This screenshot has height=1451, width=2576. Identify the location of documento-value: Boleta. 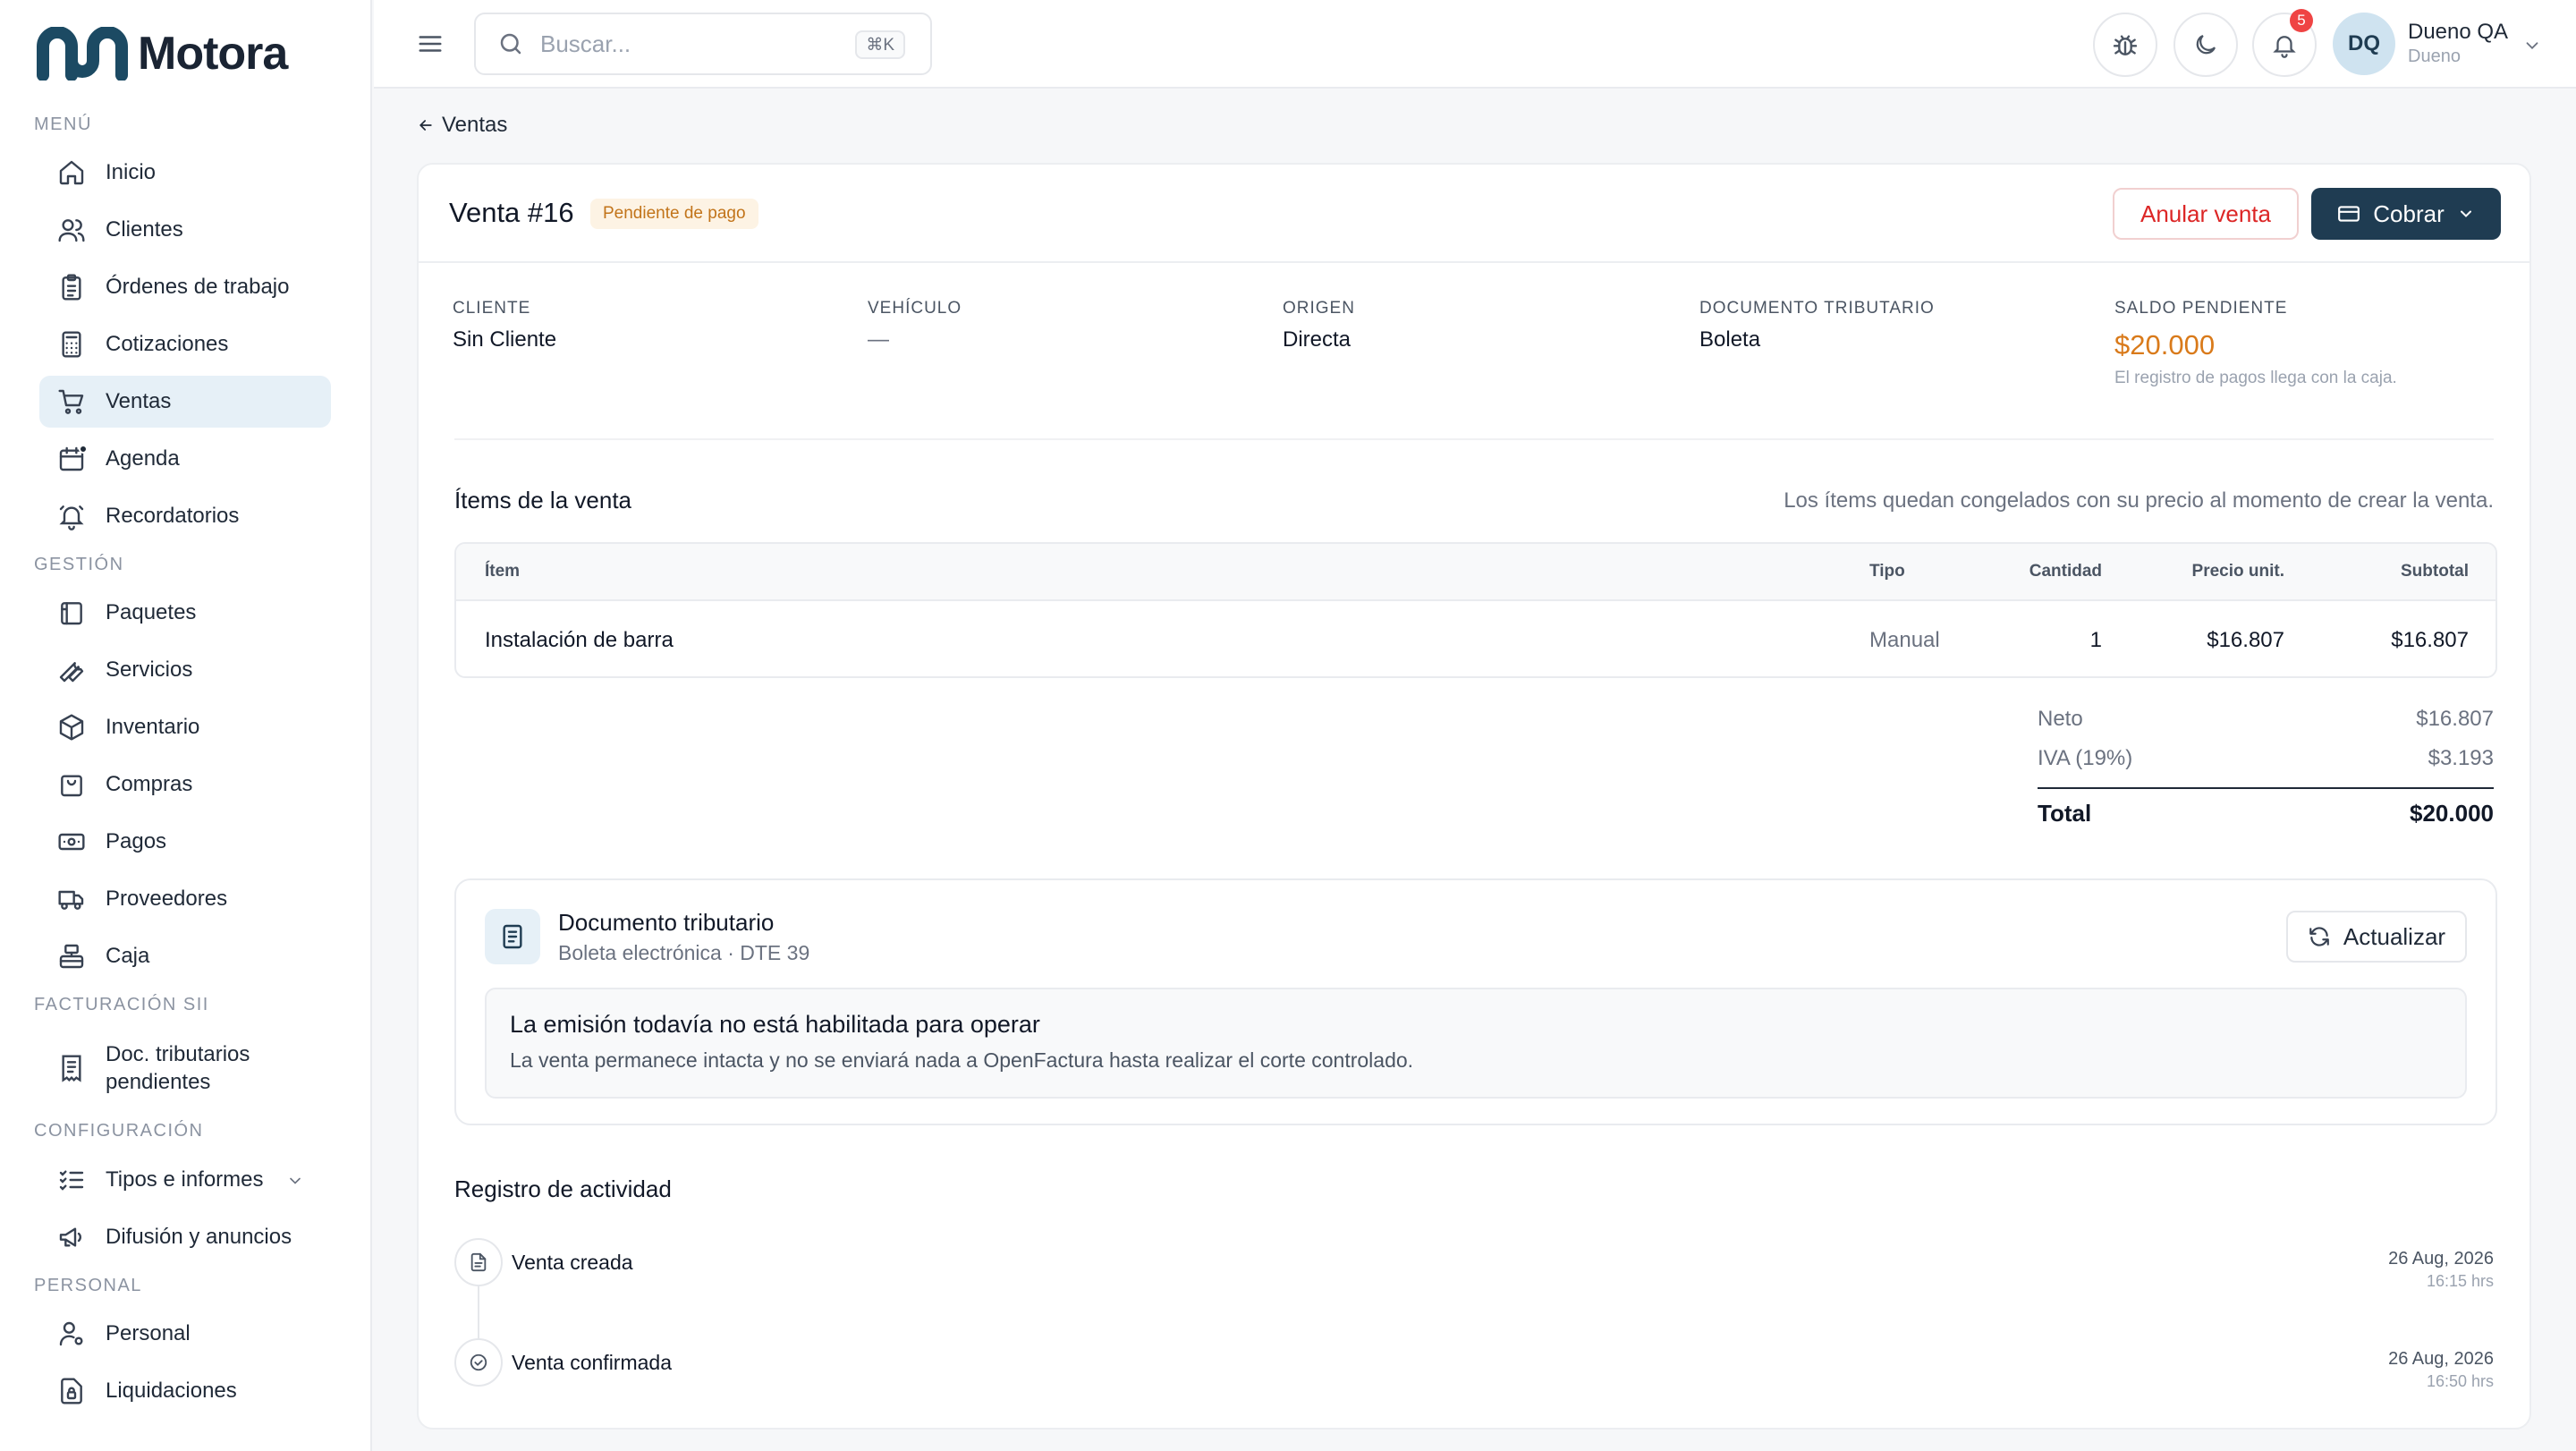
(1730, 339).